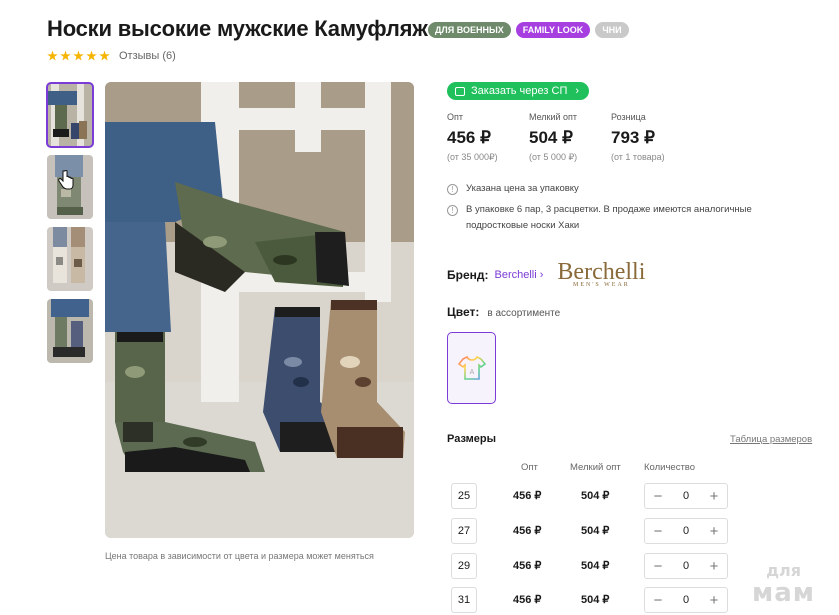 The width and height of the screenshot is (839, 615). I want to click on chevron-right-icon: ›, so click(577, 91).